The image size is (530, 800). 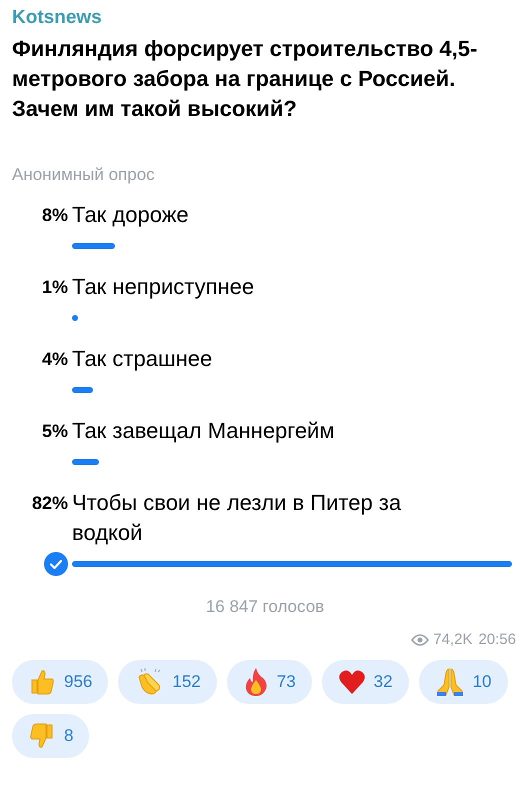 I want to click on channel-name: Kotsnews, so click(x=265, y=18).